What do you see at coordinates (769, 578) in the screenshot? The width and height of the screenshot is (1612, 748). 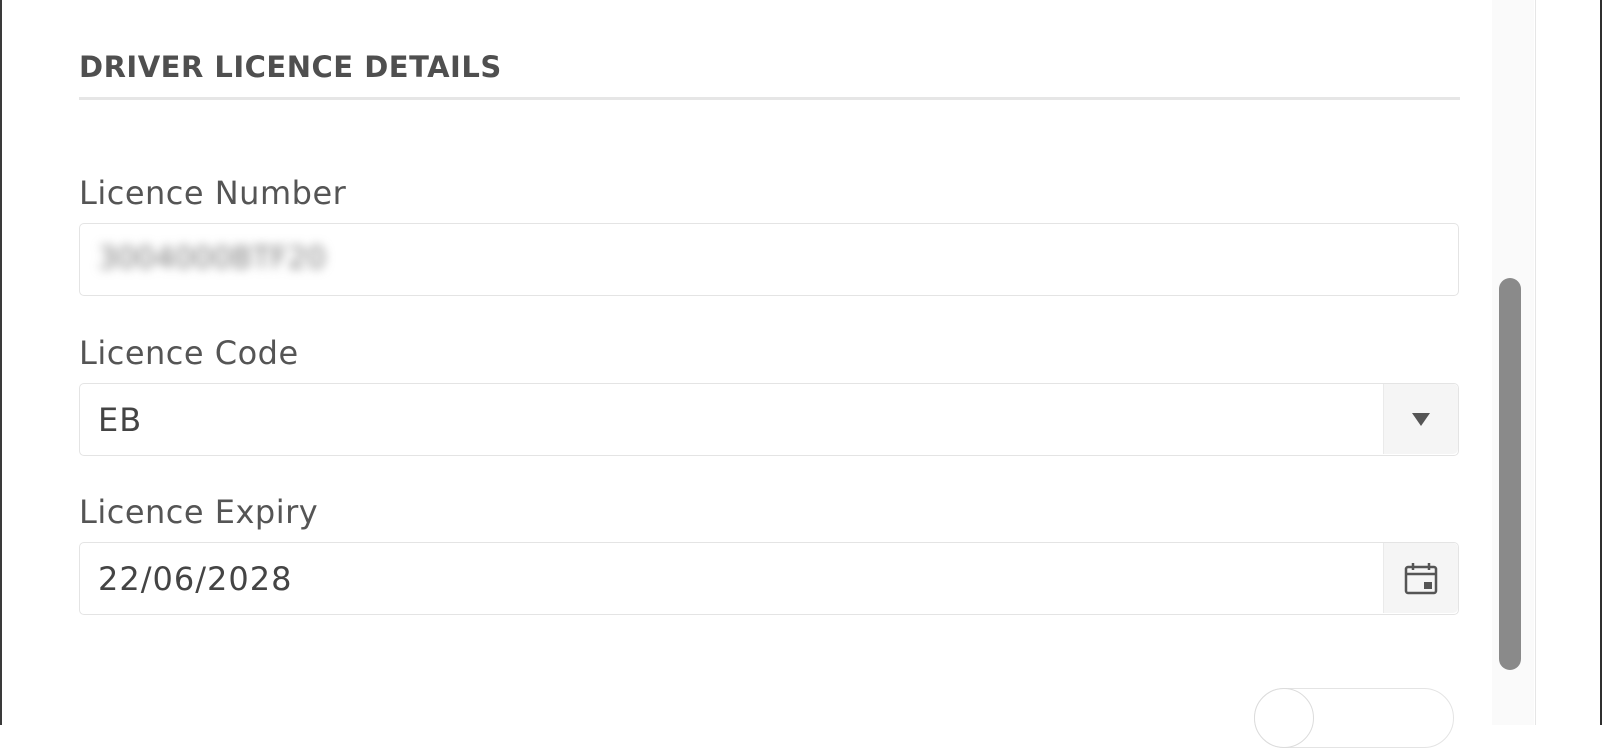 I see `licence-expiry-input: 22/06/2028` at bounding box center [769, 578].